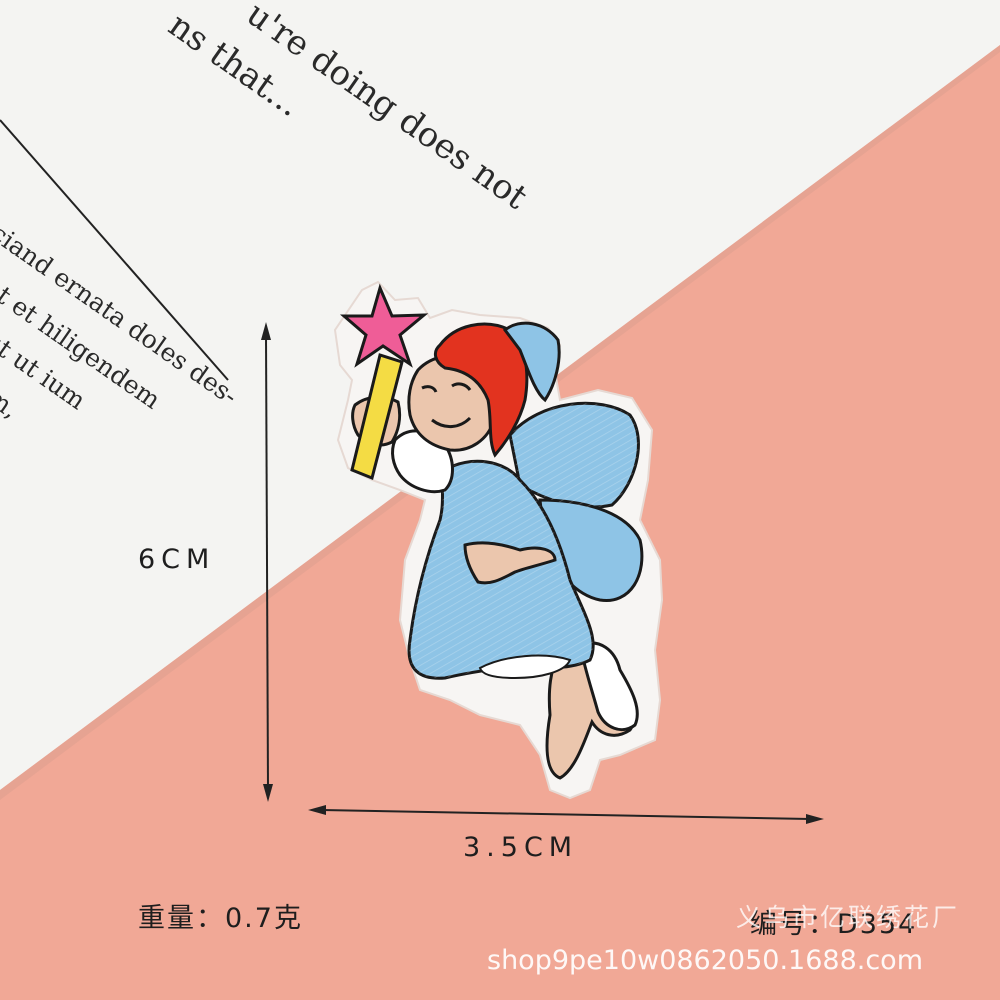  What do you see at coordinates (177, 559) in the screenshot?
I see `height-label: 6CM` at bounding box center [177, 559].